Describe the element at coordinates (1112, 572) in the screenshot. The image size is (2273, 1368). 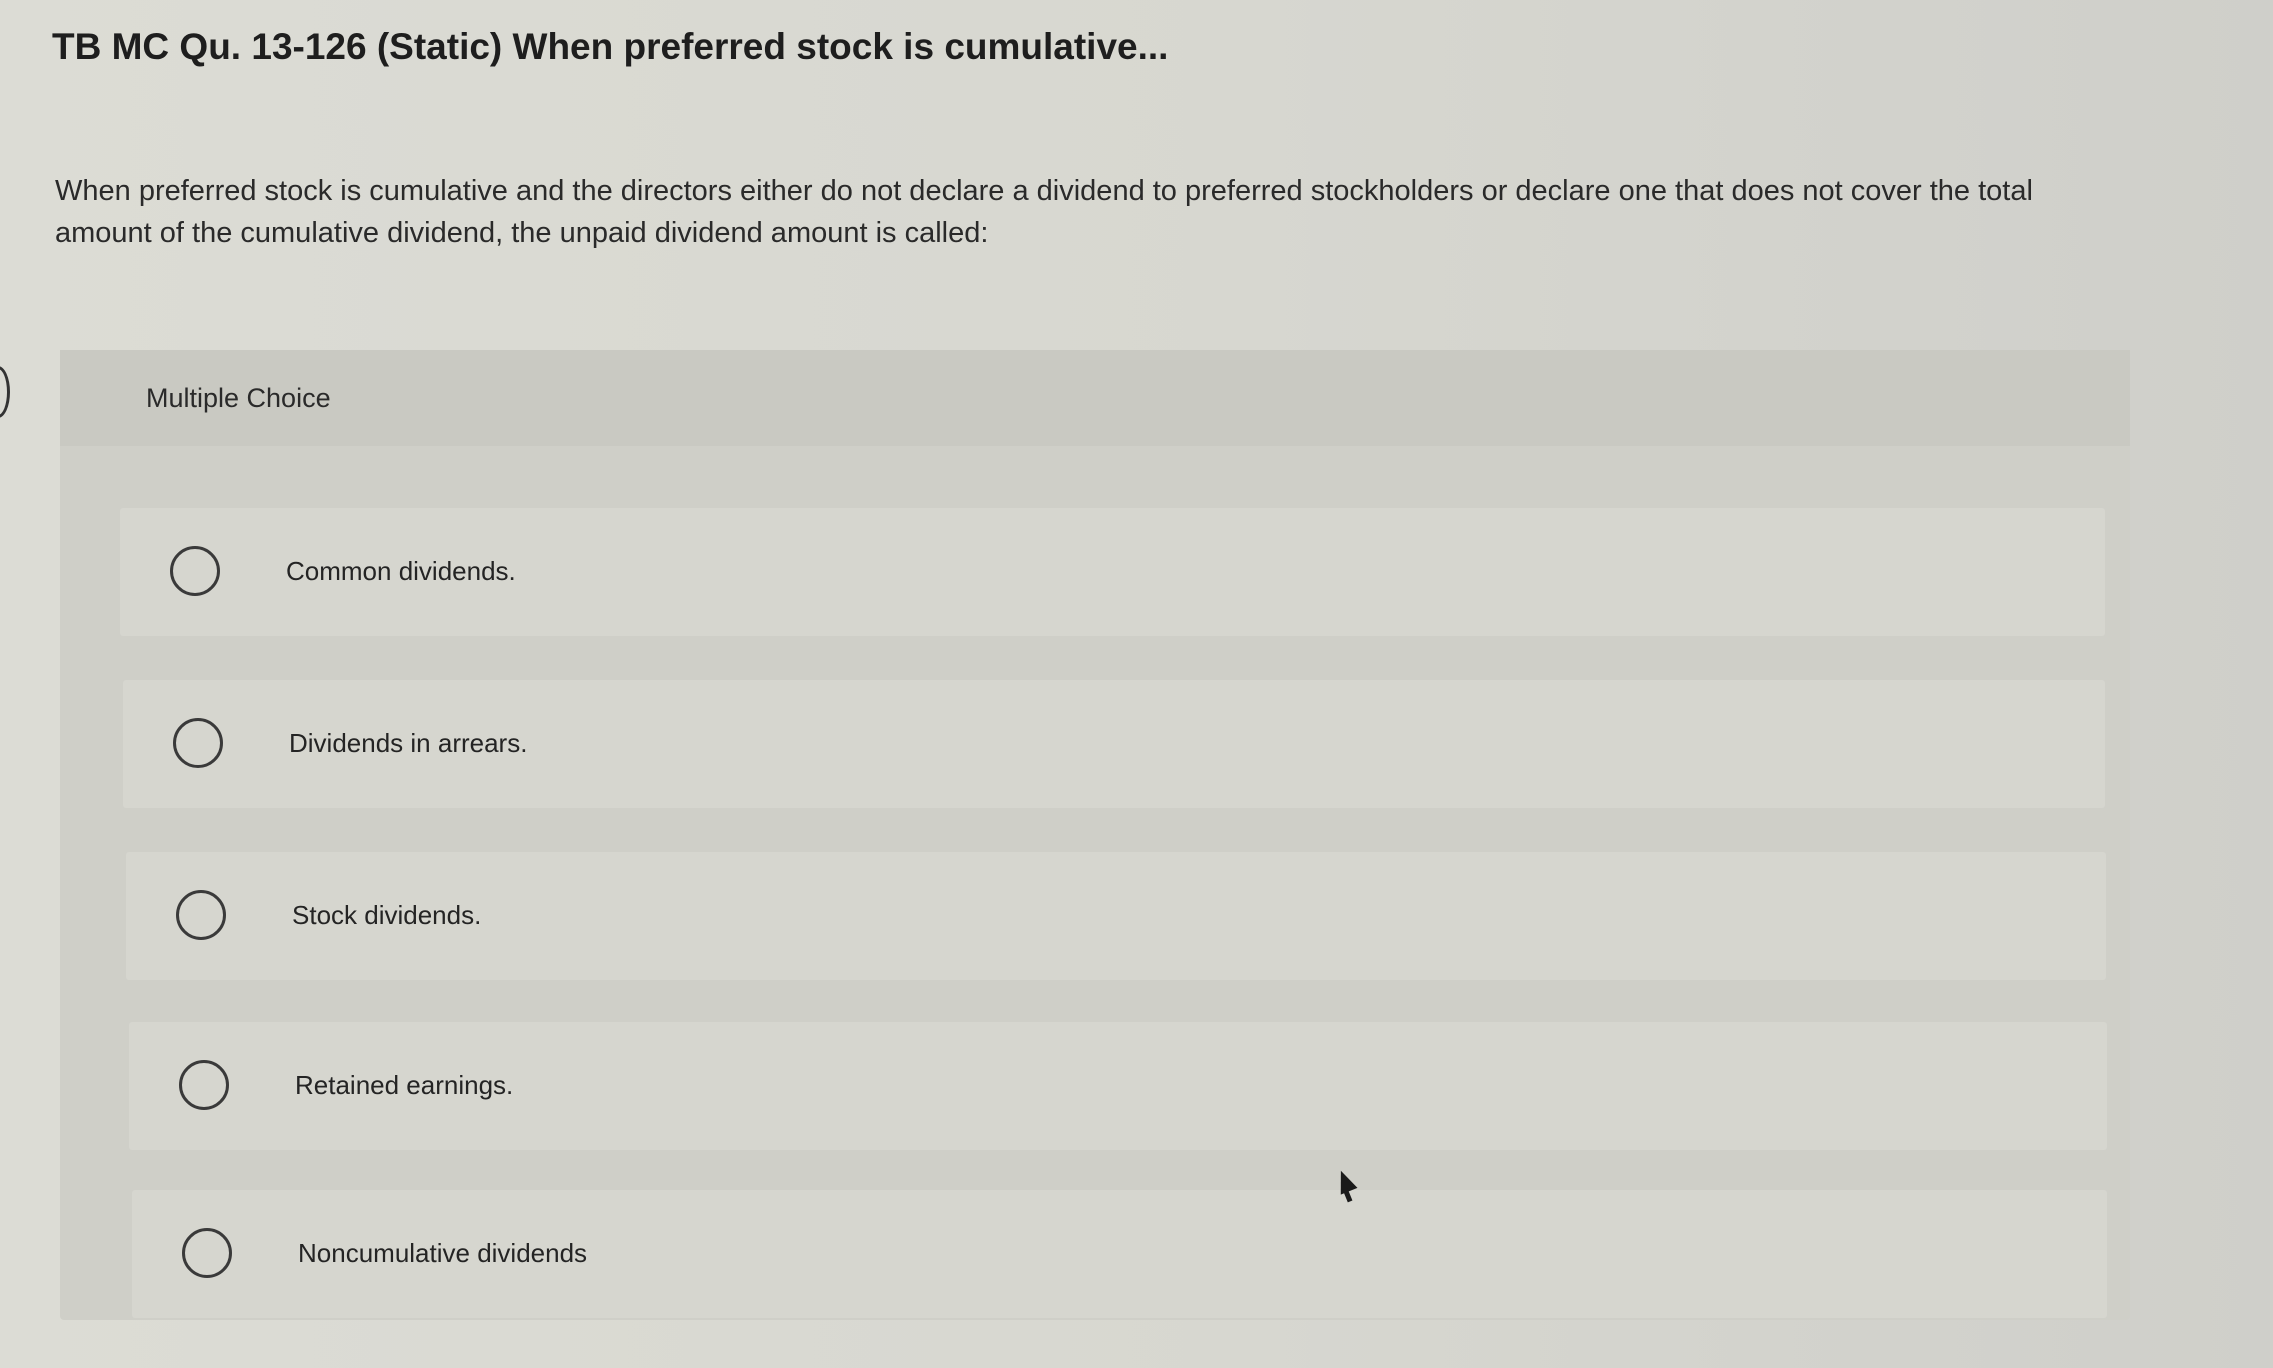
I see `option-common-dividends: Common dividends.` at that location.